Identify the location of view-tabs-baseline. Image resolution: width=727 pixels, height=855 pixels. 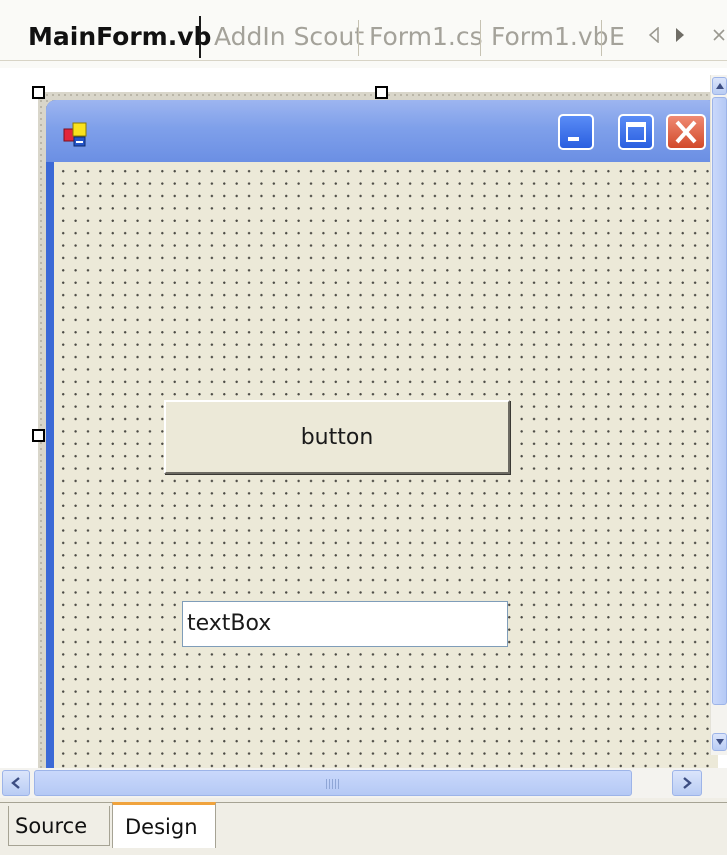
(363, 802).